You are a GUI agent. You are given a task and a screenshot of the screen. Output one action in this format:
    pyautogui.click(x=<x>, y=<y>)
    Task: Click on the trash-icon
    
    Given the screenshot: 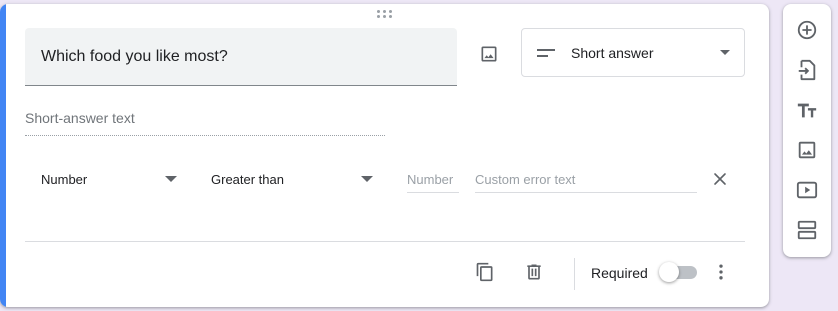 What is the action you would take?
    pyautogui.click(x=534, y=272)
    